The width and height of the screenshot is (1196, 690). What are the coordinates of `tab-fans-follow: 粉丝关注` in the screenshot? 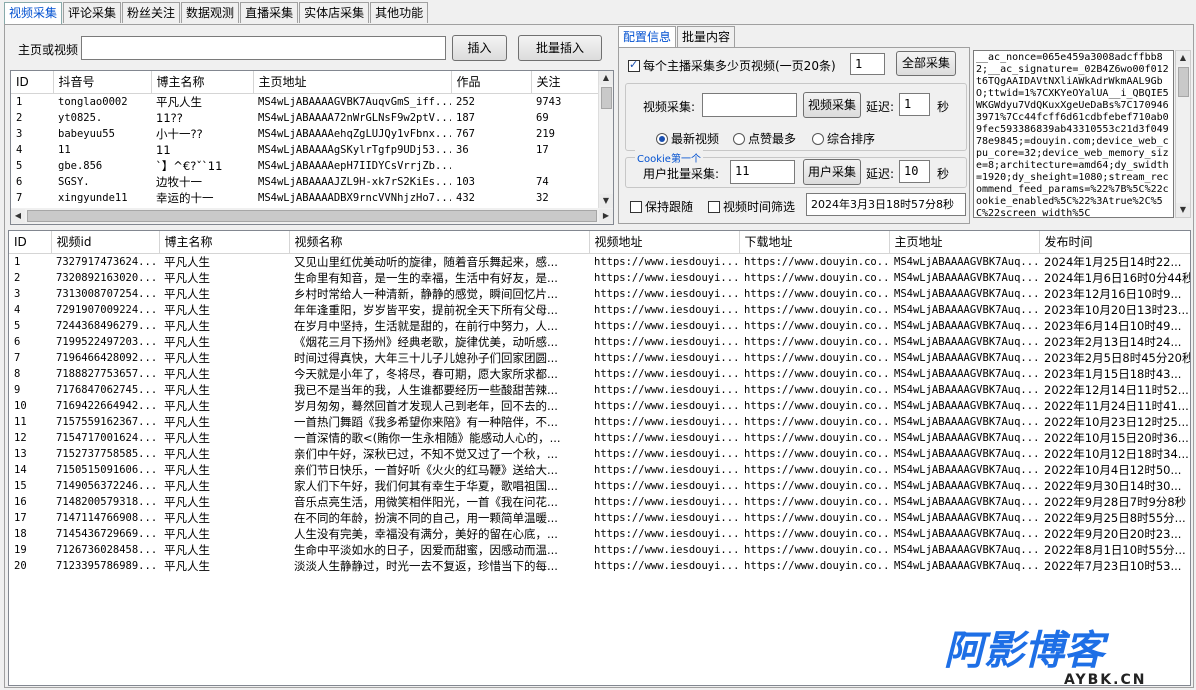 It's located at (151, 12).